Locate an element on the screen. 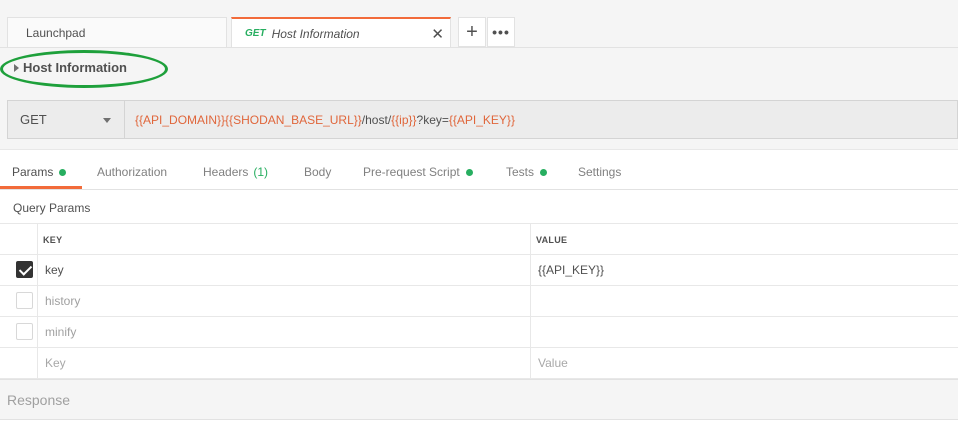 This screenshot has width=958, height=446. more-tabs-button: ••• is located at coordinates (501, 32).